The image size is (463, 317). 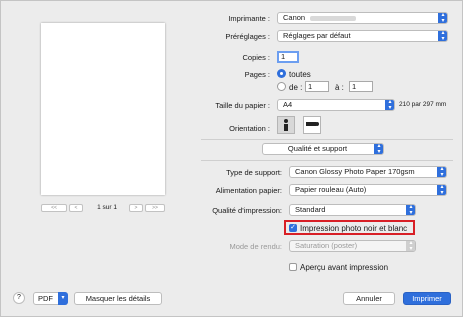 I want to click on pages-all-label: toutes, so click(x=300, y=74).